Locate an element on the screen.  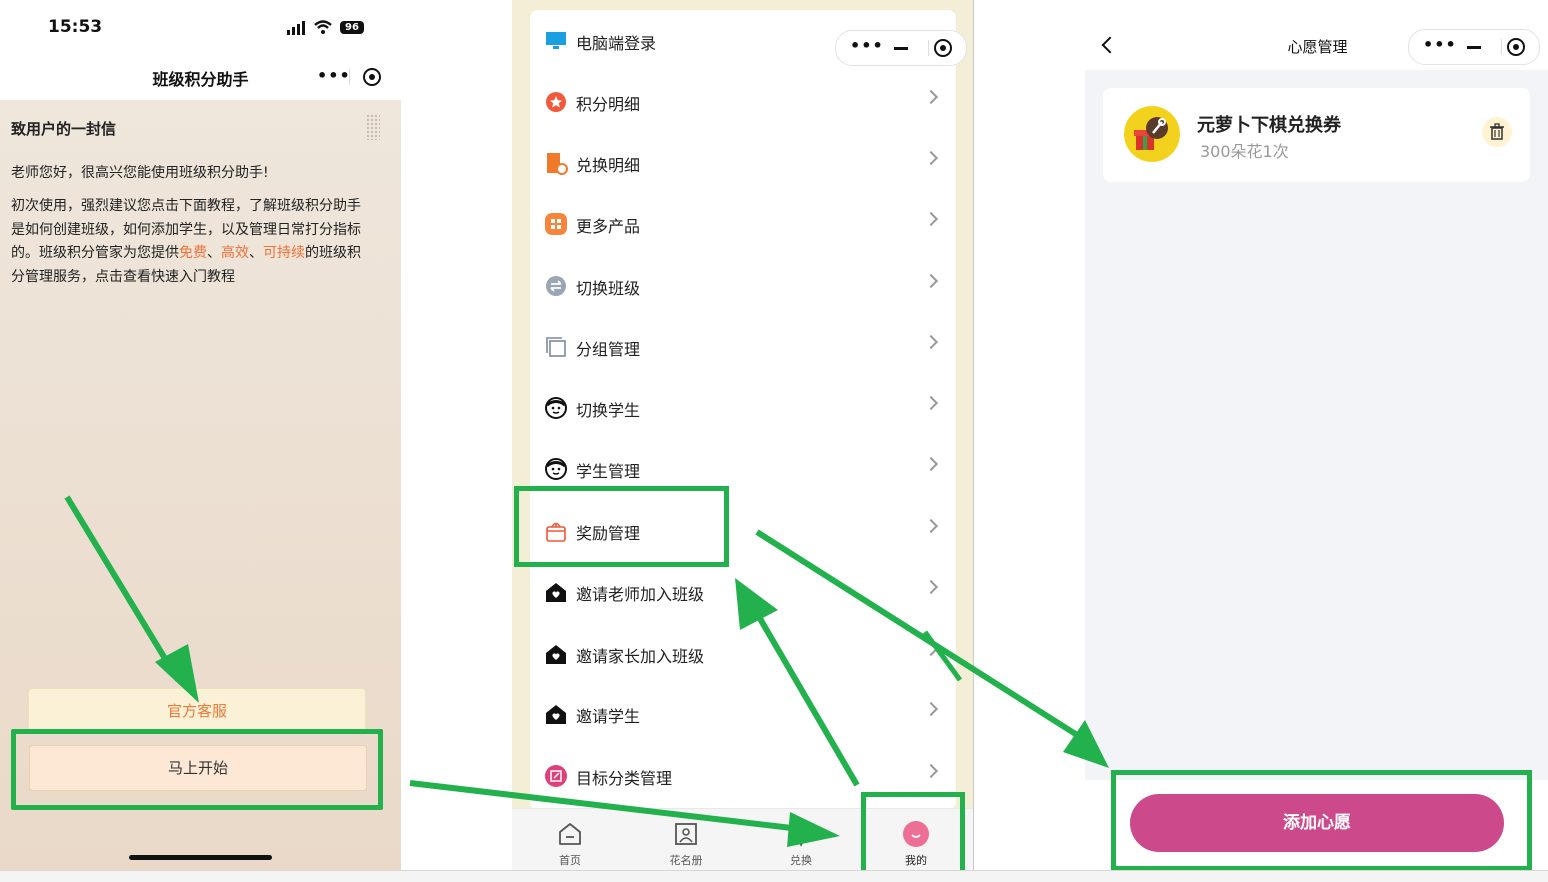
status-time: 15:53 is located at coordinates (75, 27).